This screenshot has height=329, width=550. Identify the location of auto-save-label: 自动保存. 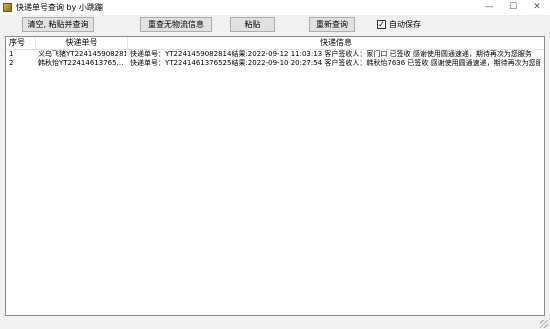
(405, 24).